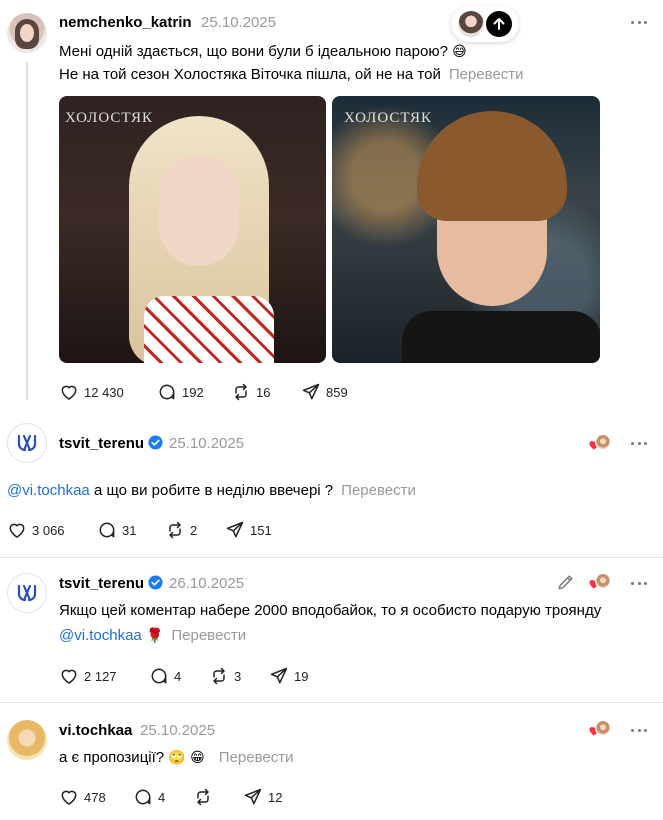  I want to click on action-bar: 2 127 4 3 19, so click(209, 676).